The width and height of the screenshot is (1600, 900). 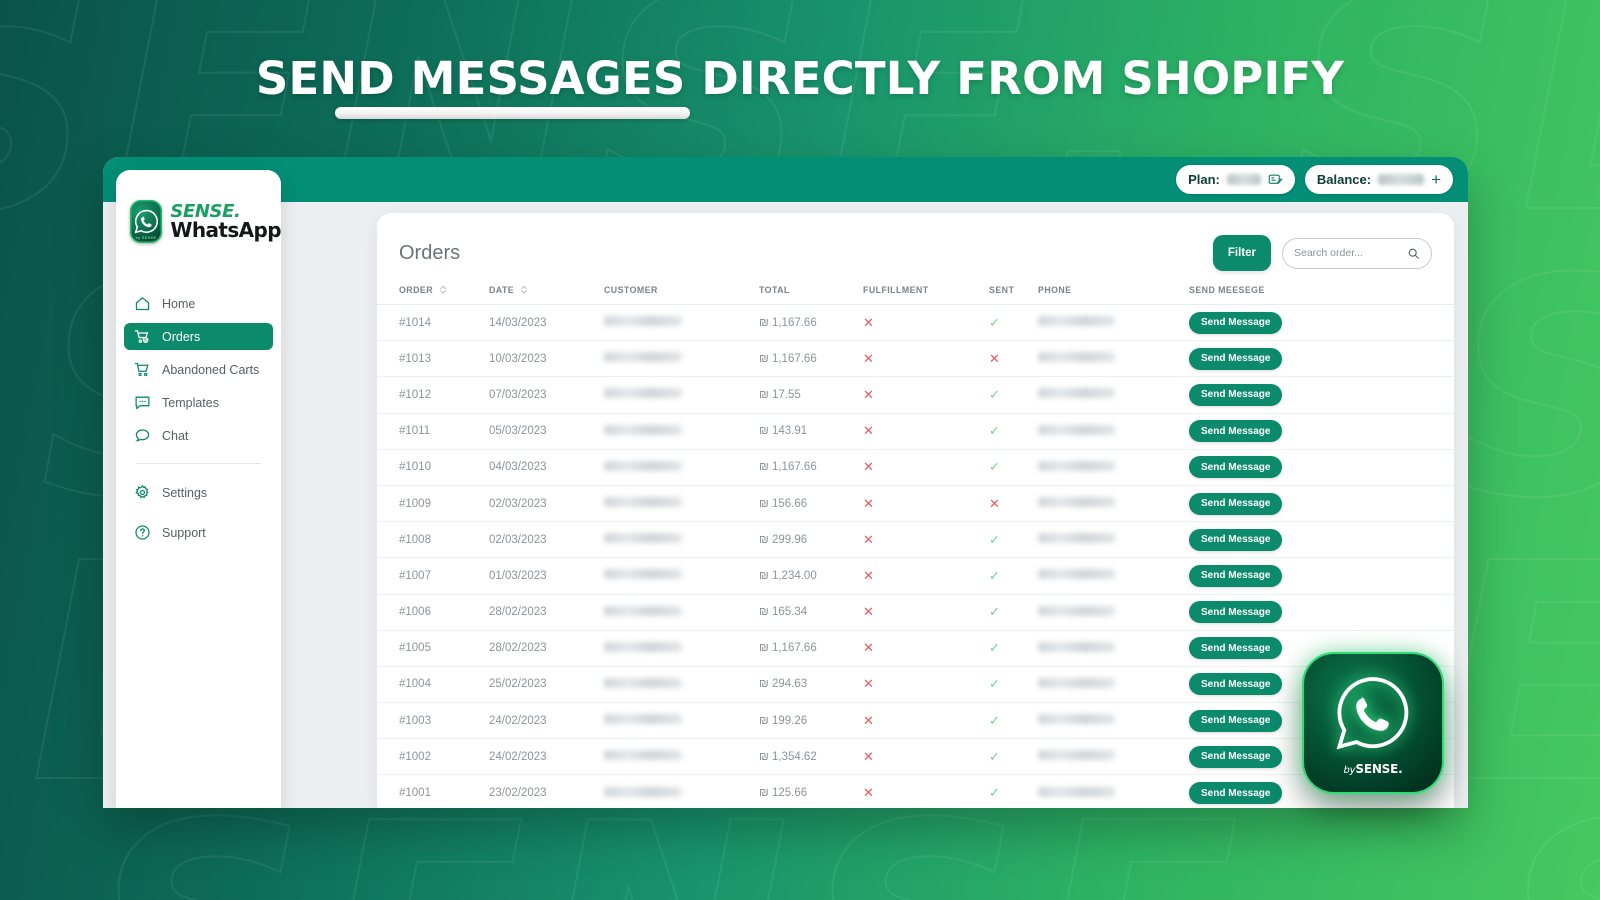 What do you see at coordinates (1321, 431) in the screenshot?
I see `cell-send-message: Send Message` at bounding box center [1321, 431].